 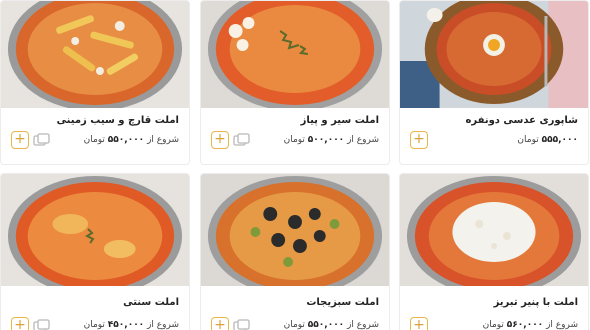 I want to click on product-title: املت سبزیجات, so click(x=342, y=302).